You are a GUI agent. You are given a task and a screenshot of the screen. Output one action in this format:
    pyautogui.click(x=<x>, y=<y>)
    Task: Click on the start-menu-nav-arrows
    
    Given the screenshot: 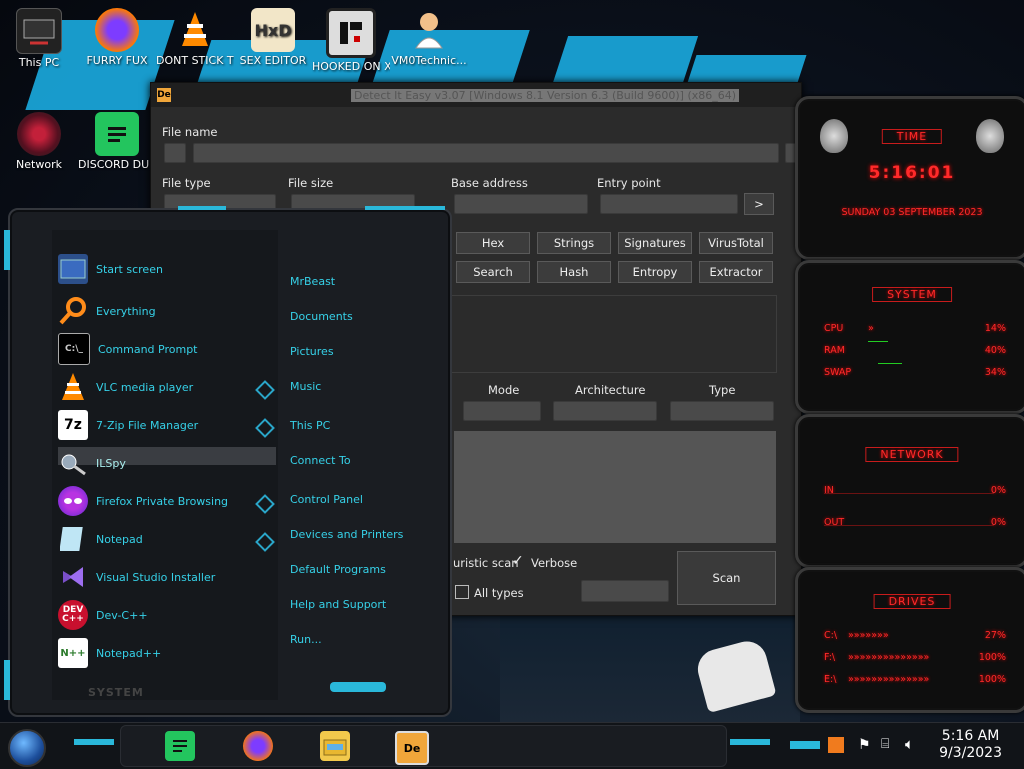 What is the action you would take?
    pyautogui.click(x=358, y=687)
    